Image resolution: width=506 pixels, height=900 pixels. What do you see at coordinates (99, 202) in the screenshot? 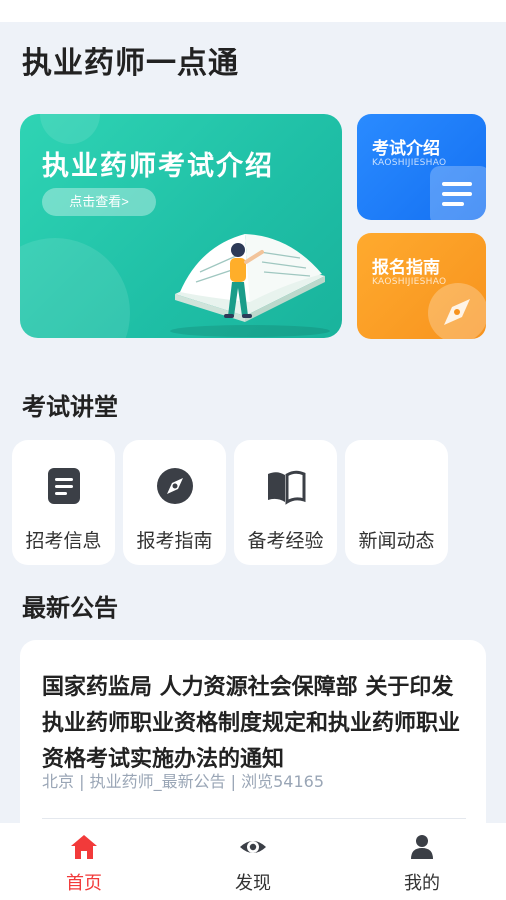
I see `view-details-button: 点击查看>` at bounding box center [99, 202].